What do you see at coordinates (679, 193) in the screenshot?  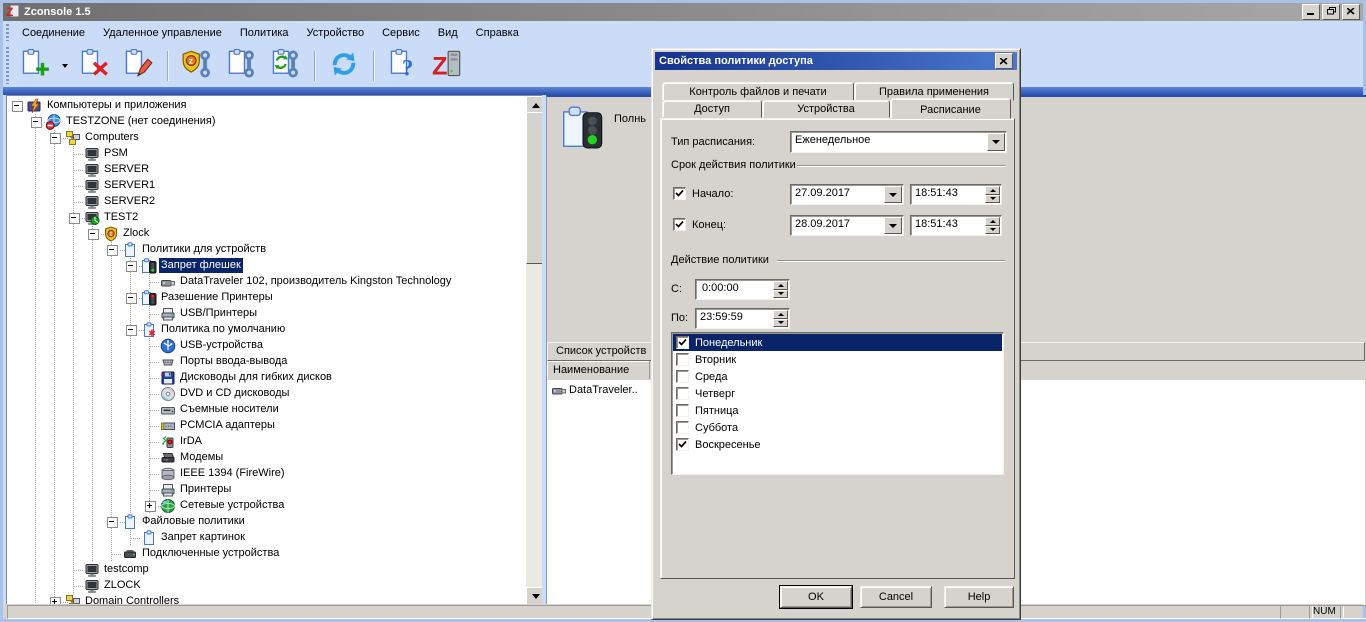 I see `start-checkbox` at bounding box center [679, 193].